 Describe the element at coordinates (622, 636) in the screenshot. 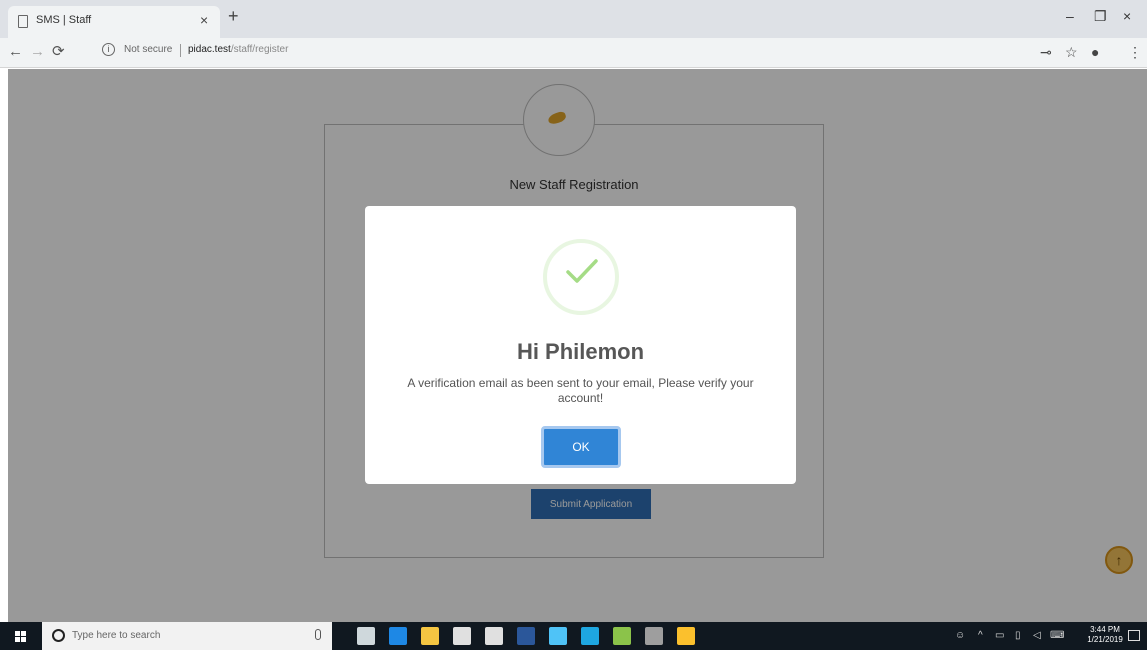

I see `app-green-icon` at that location.